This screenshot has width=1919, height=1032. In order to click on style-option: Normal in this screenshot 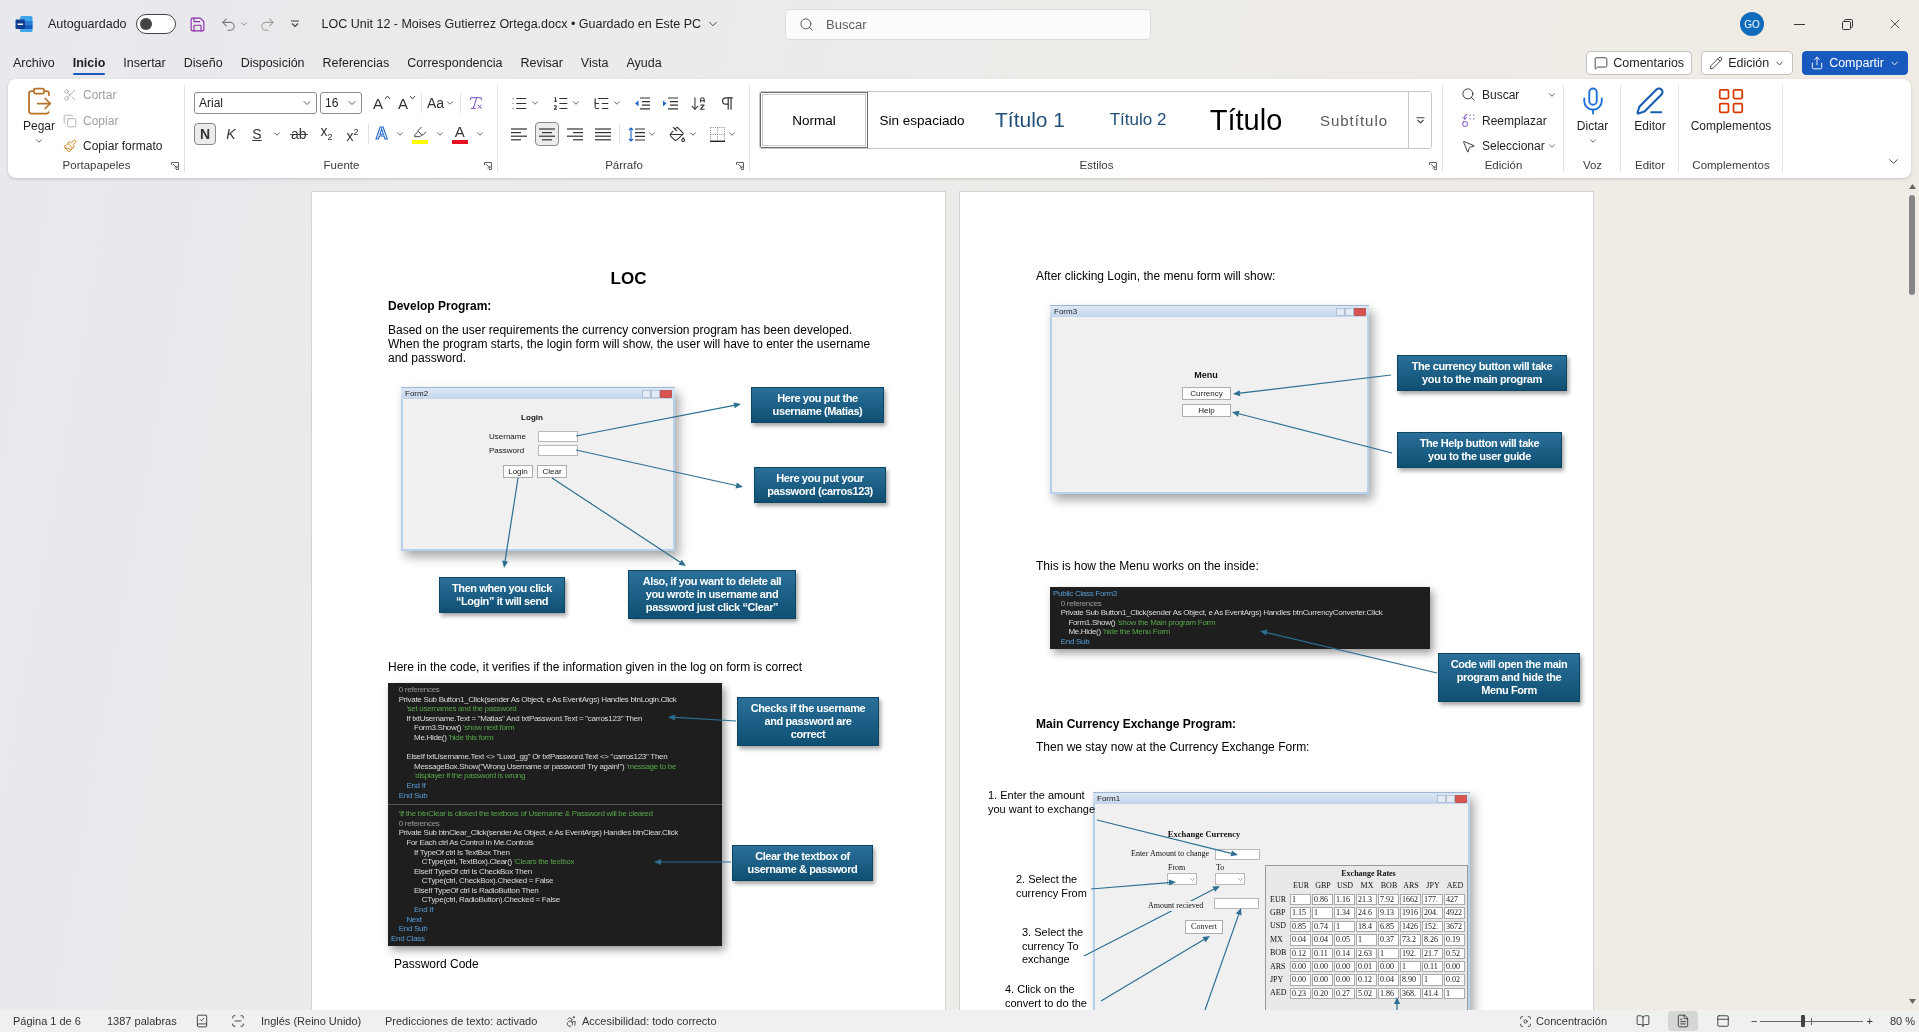, I will do `click(814, 120)`.